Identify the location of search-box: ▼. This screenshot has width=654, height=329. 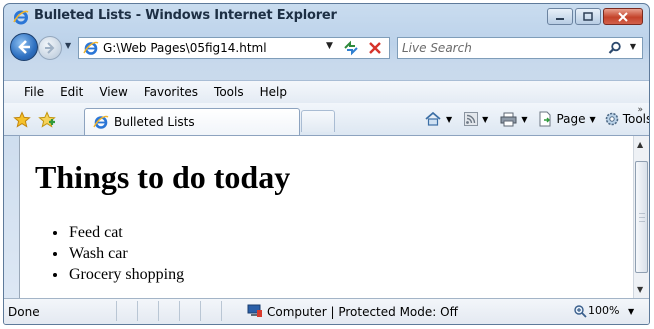
(520, 48).